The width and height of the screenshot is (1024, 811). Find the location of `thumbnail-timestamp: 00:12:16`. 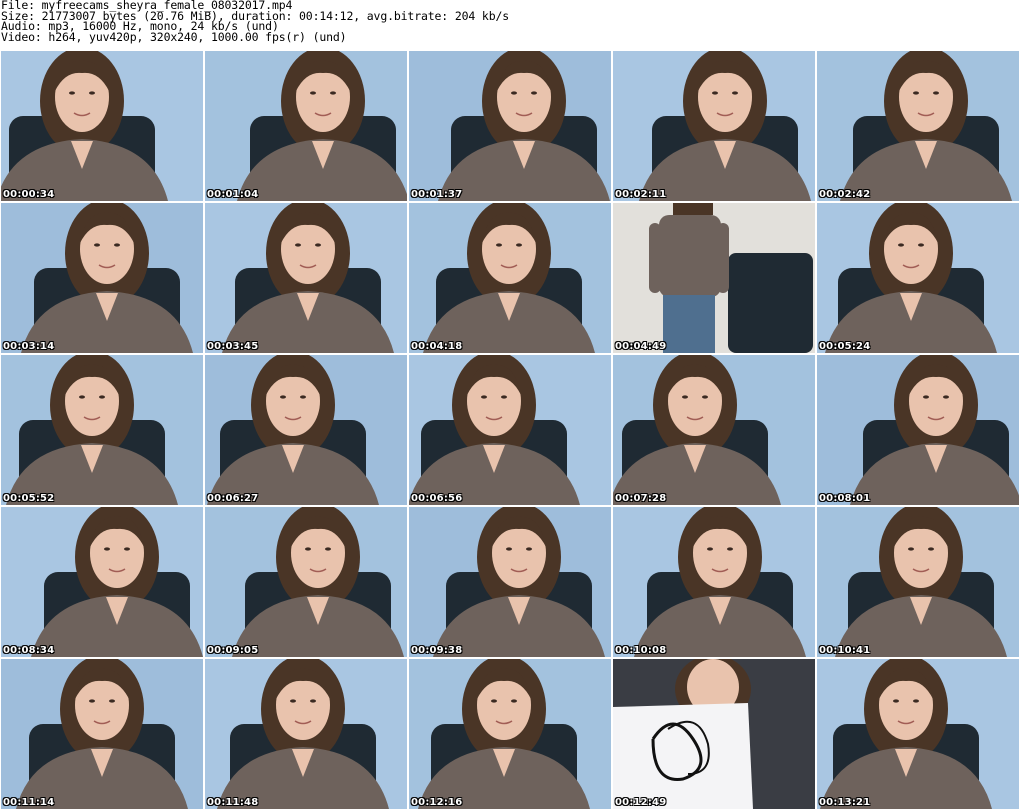

thumbnail-timestamp: 00:12:16 is located at coordinates (437, 802).